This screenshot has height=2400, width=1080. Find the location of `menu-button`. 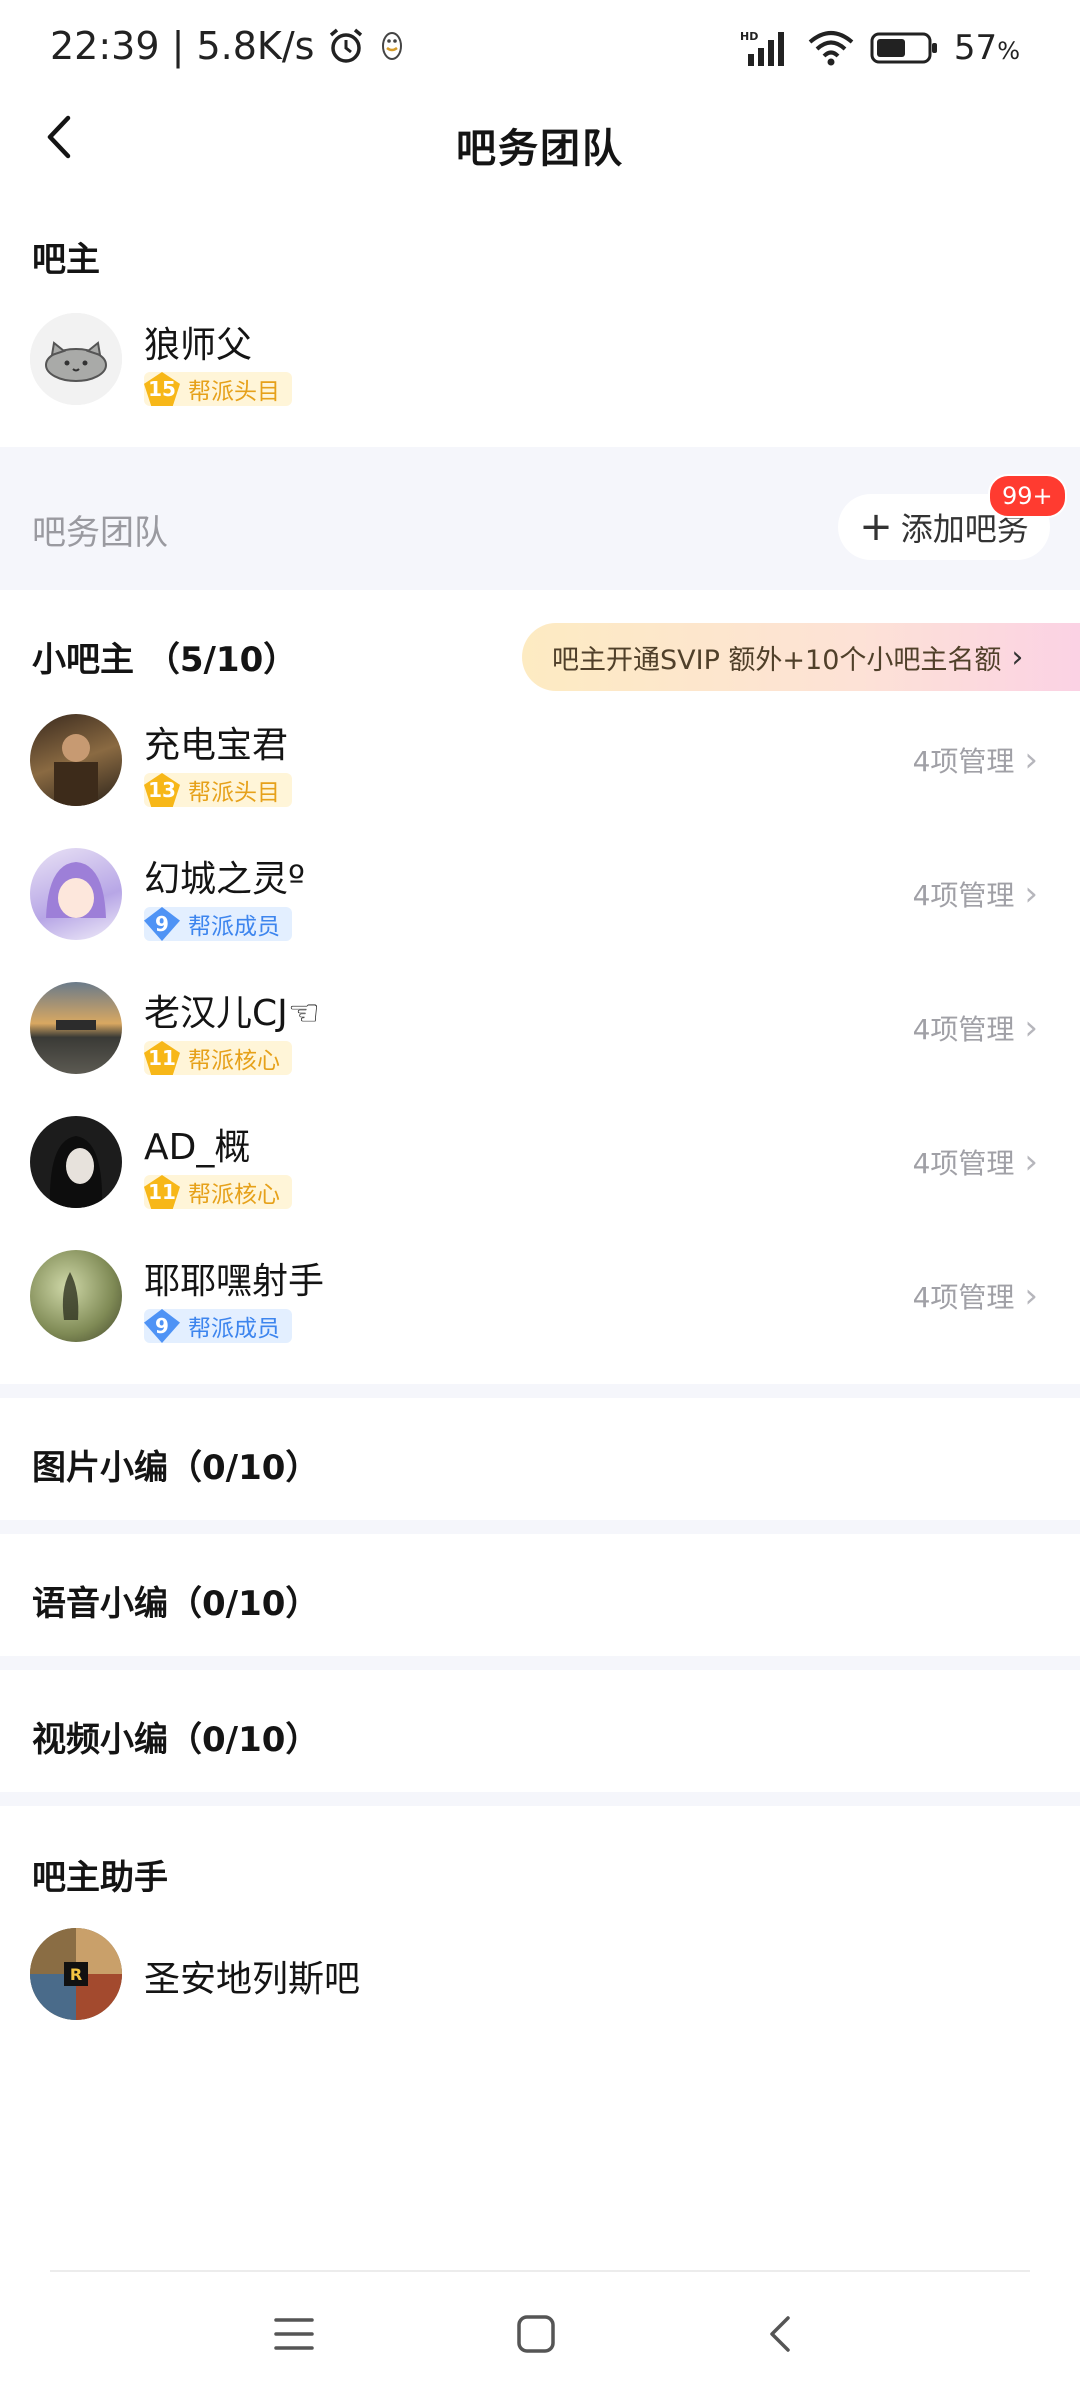

menu-button is located at coordinates (294, 2334).